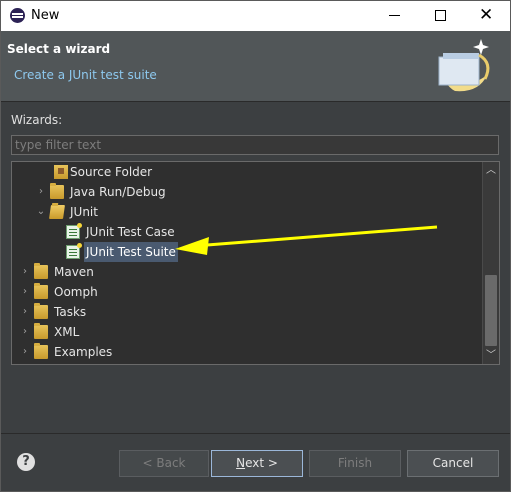  What do you see at coordinates (464, 65) in the screenshot?
I see `new-wizard-banner-icon` at bounding box center [464, 65].